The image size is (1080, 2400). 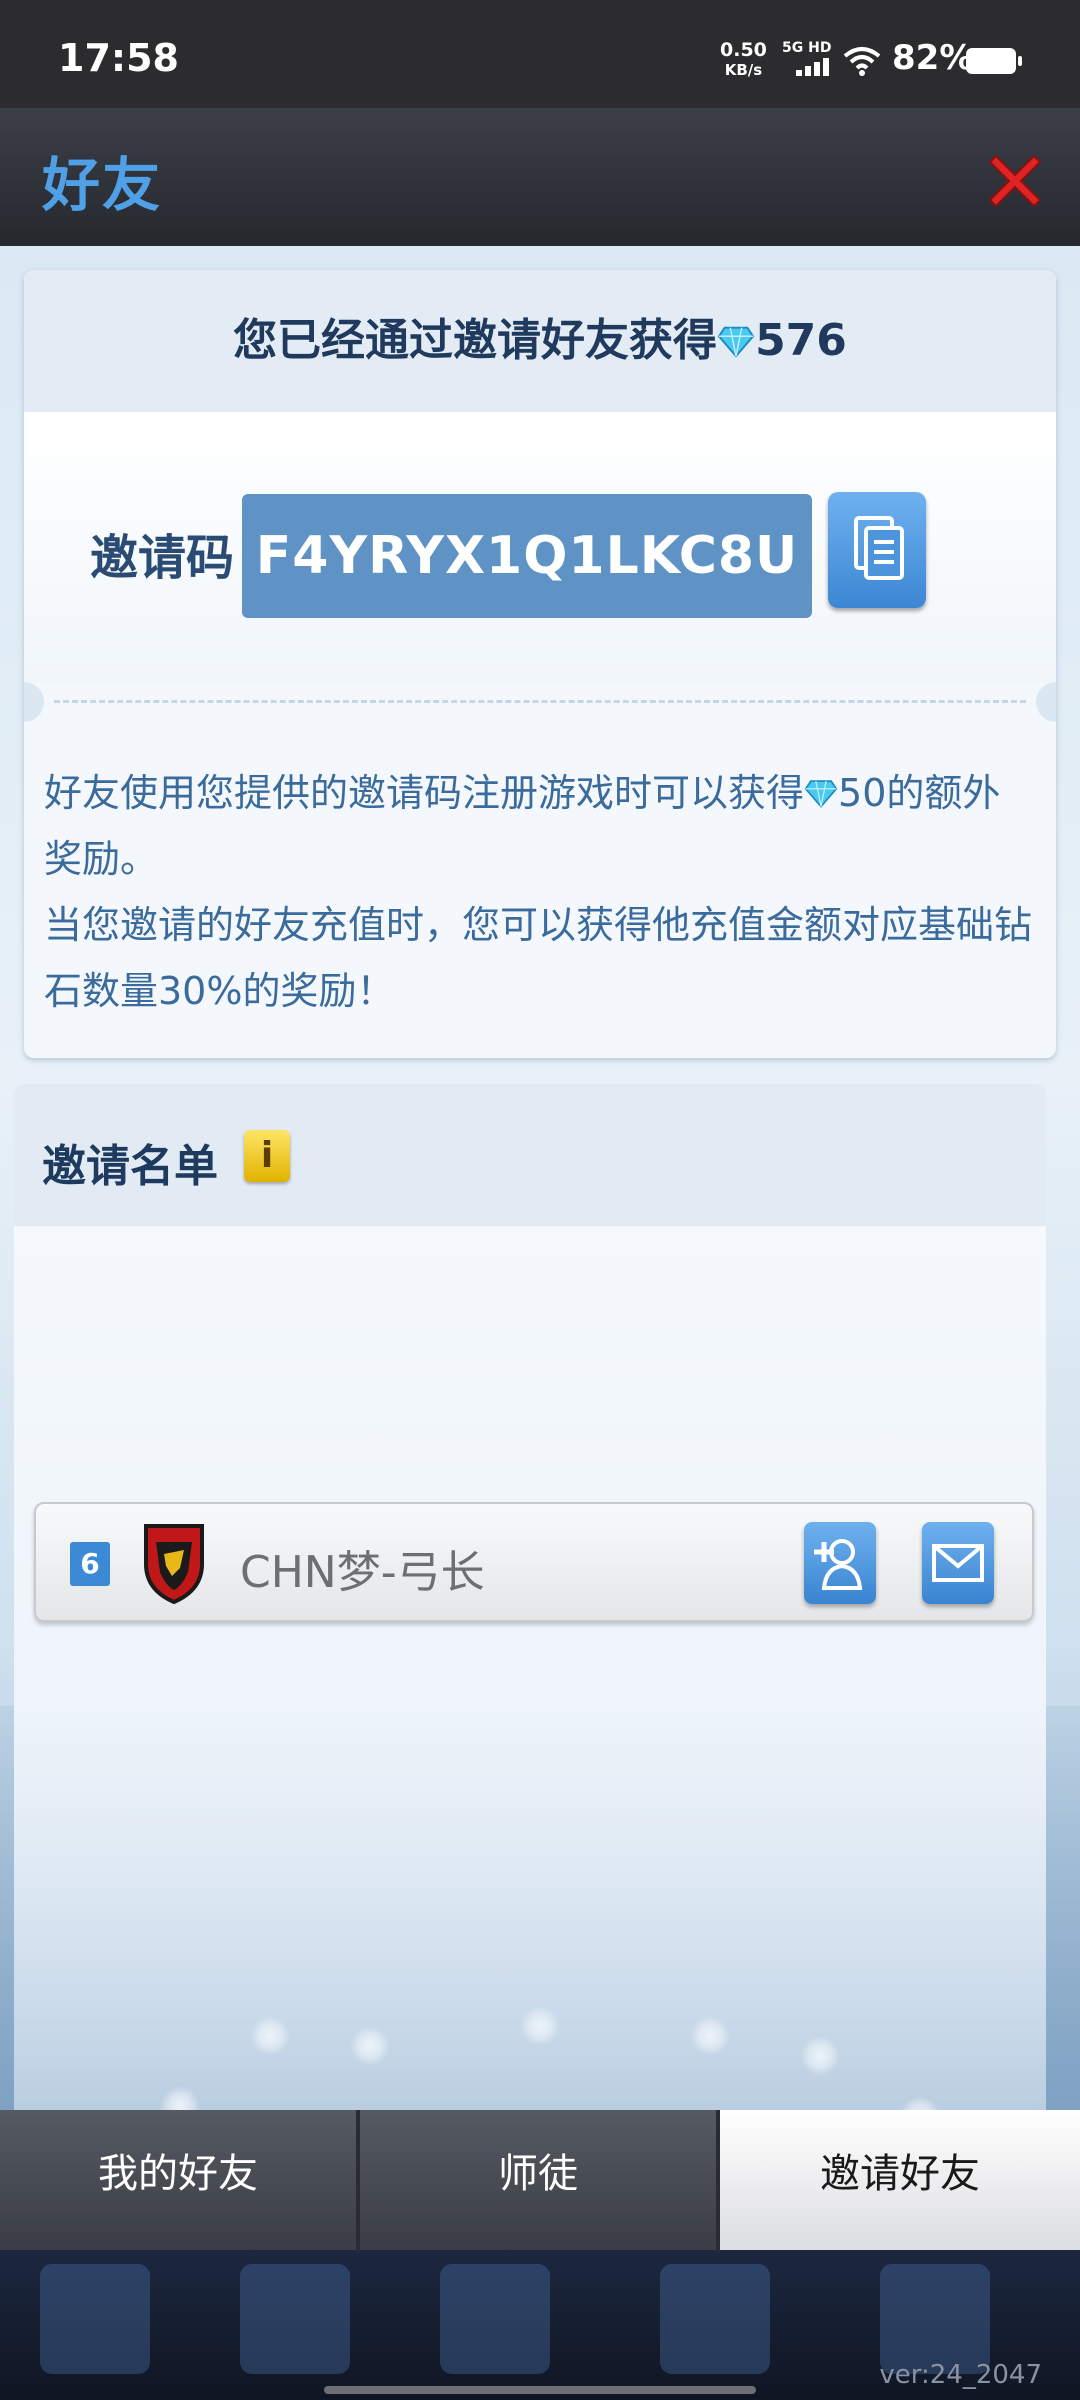 I want to click on page-title: 好友, so click(x=102, y=185).